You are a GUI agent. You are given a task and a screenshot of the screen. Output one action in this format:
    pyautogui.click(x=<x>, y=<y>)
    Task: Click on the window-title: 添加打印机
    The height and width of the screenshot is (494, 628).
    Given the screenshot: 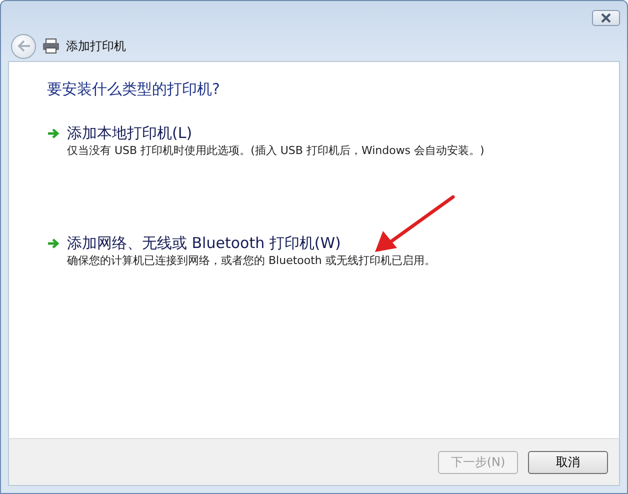 What is the action you would take?
    pyautogui.click(x=96, y=46)
    